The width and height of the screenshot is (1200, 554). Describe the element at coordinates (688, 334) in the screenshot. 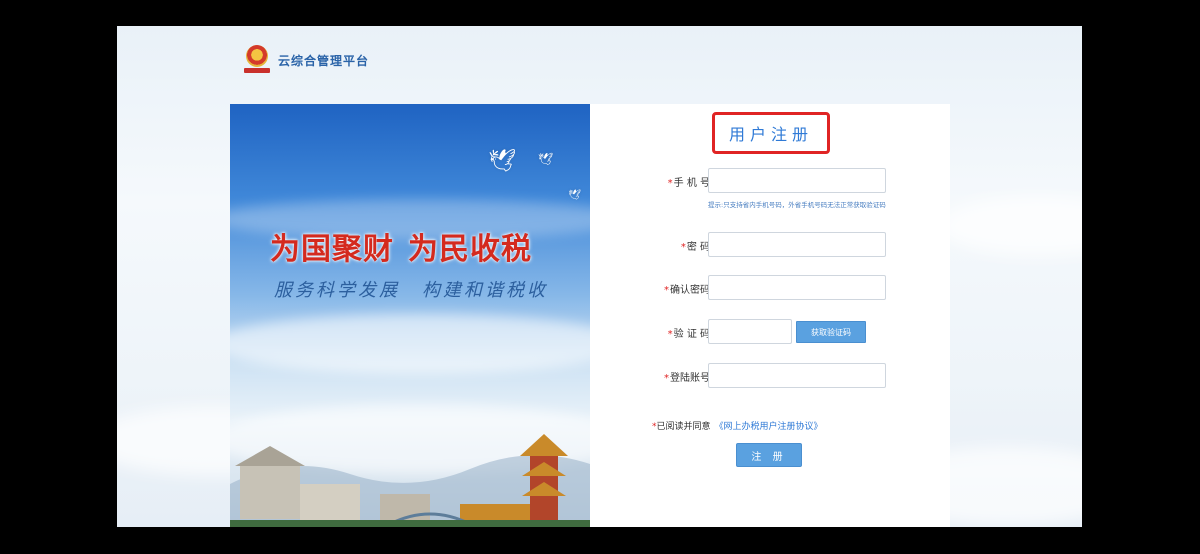

I see `captcha-label: *验 证 码` at that location.